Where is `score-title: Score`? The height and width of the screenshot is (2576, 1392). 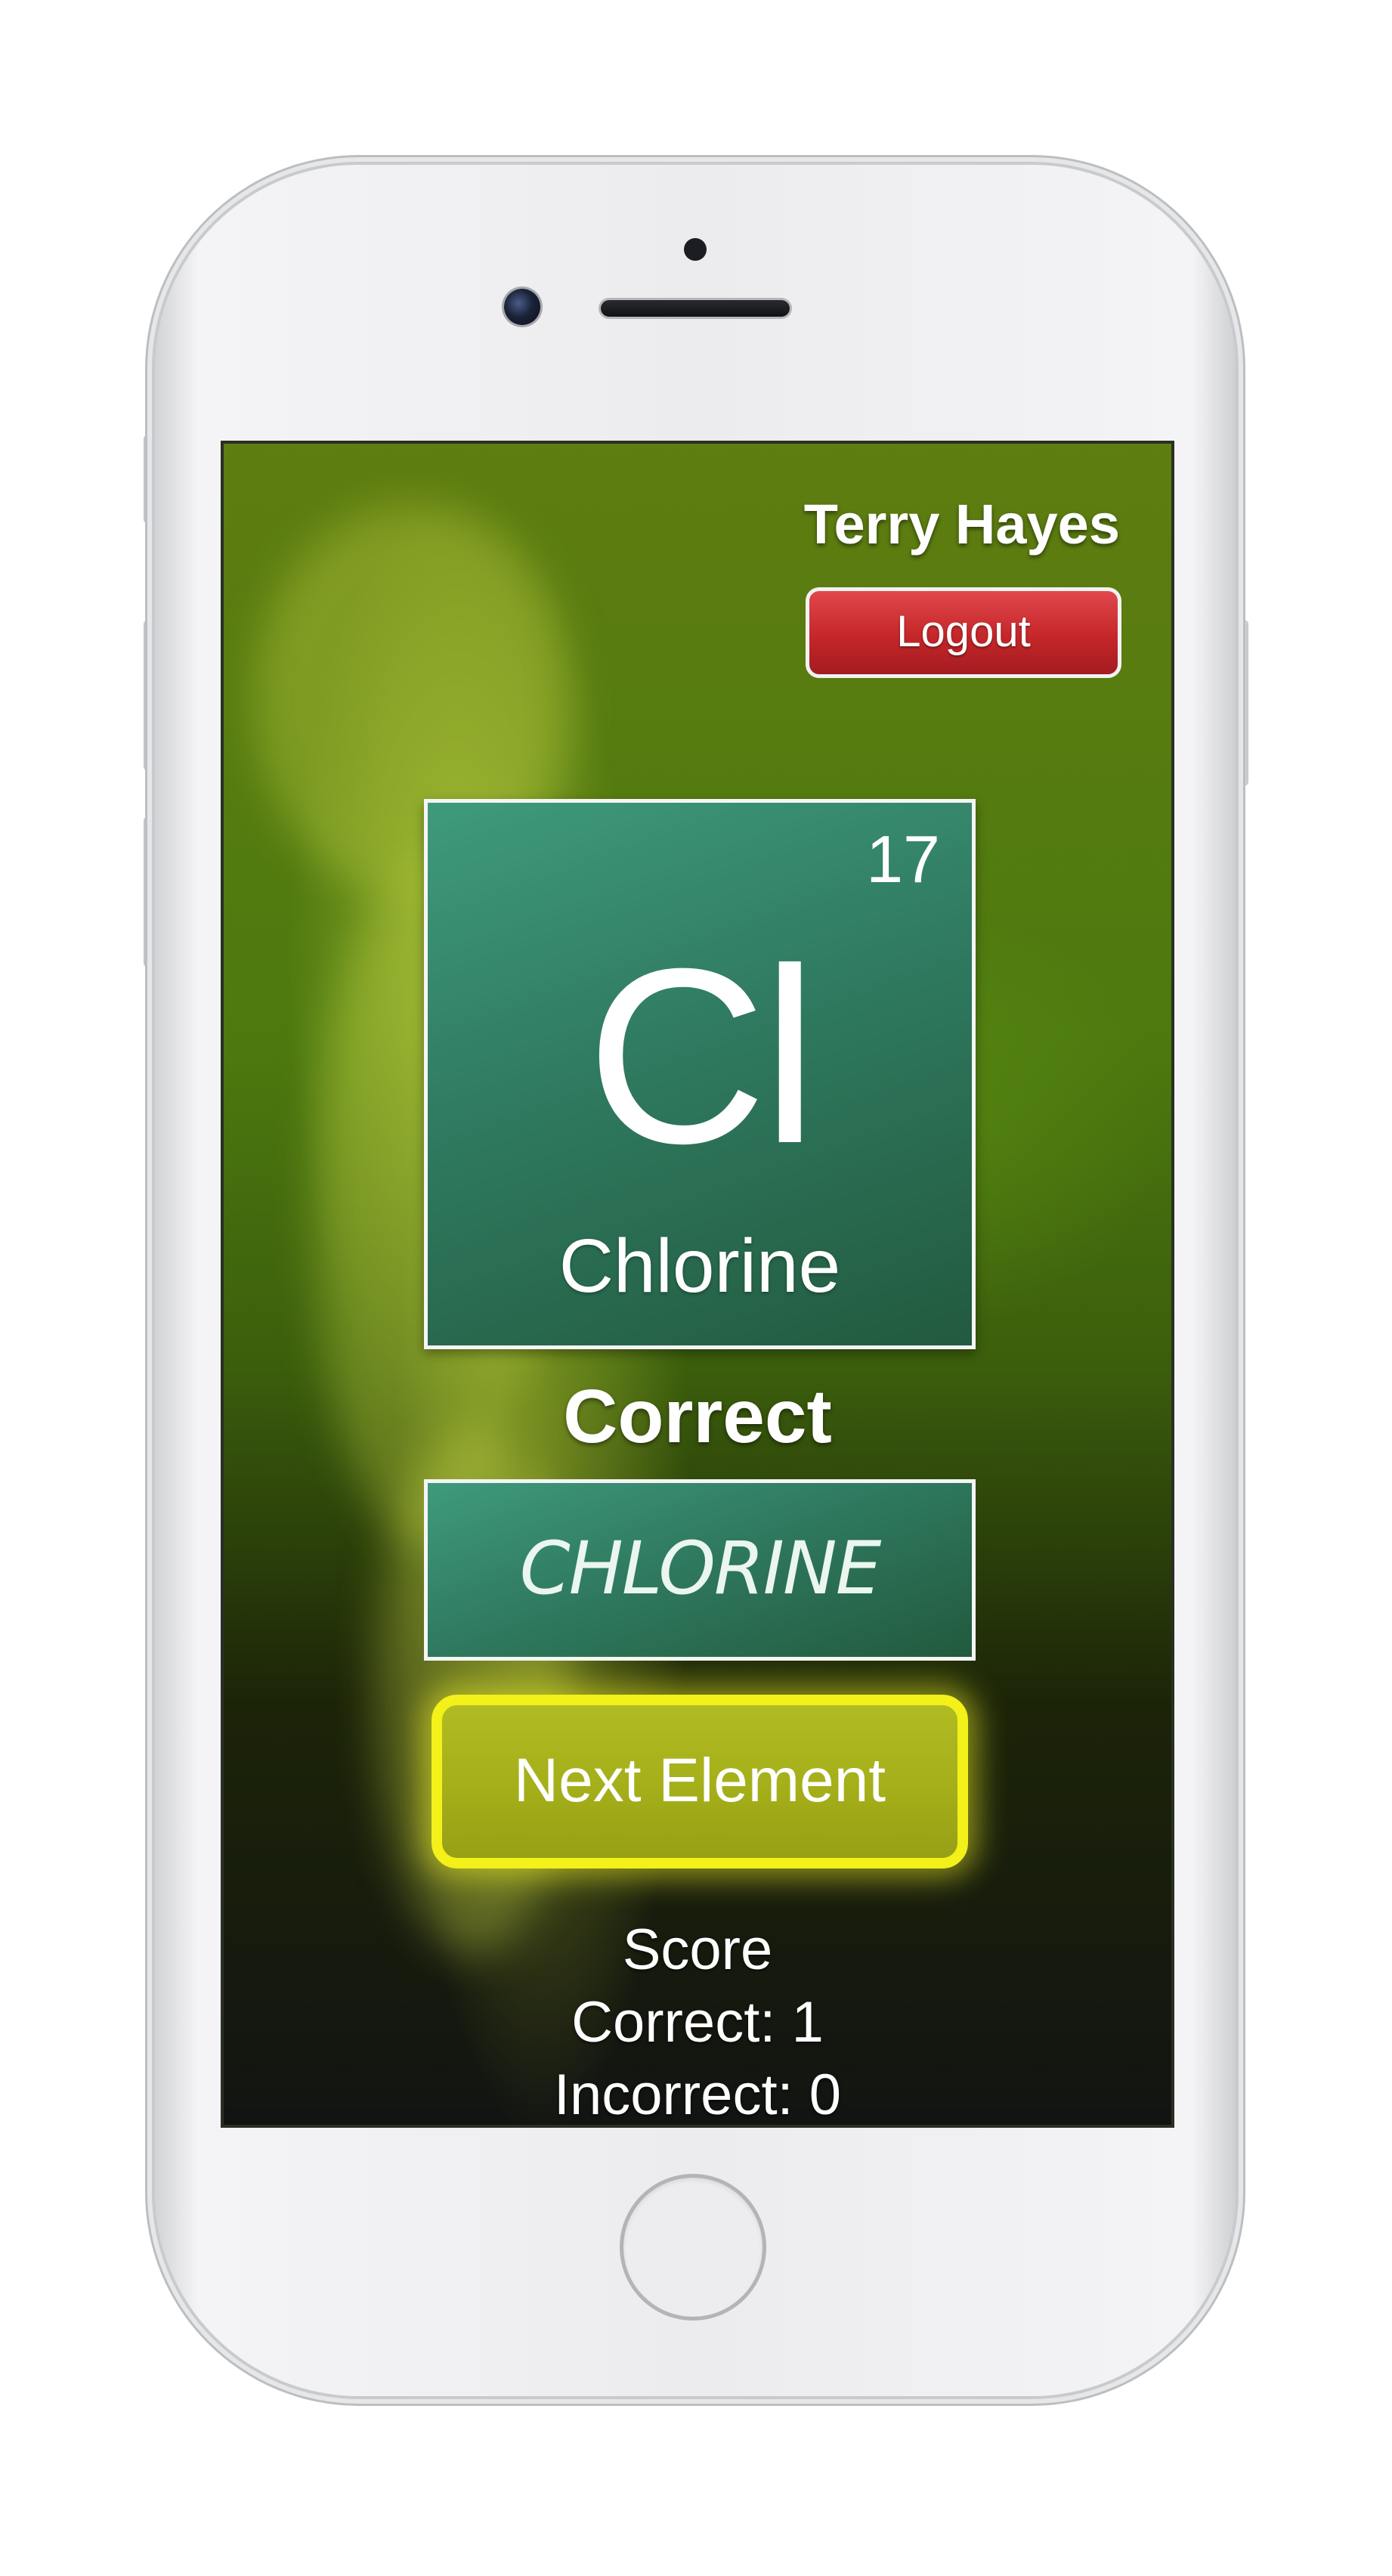 score-title: Score is located at coordinates (697, 1950).